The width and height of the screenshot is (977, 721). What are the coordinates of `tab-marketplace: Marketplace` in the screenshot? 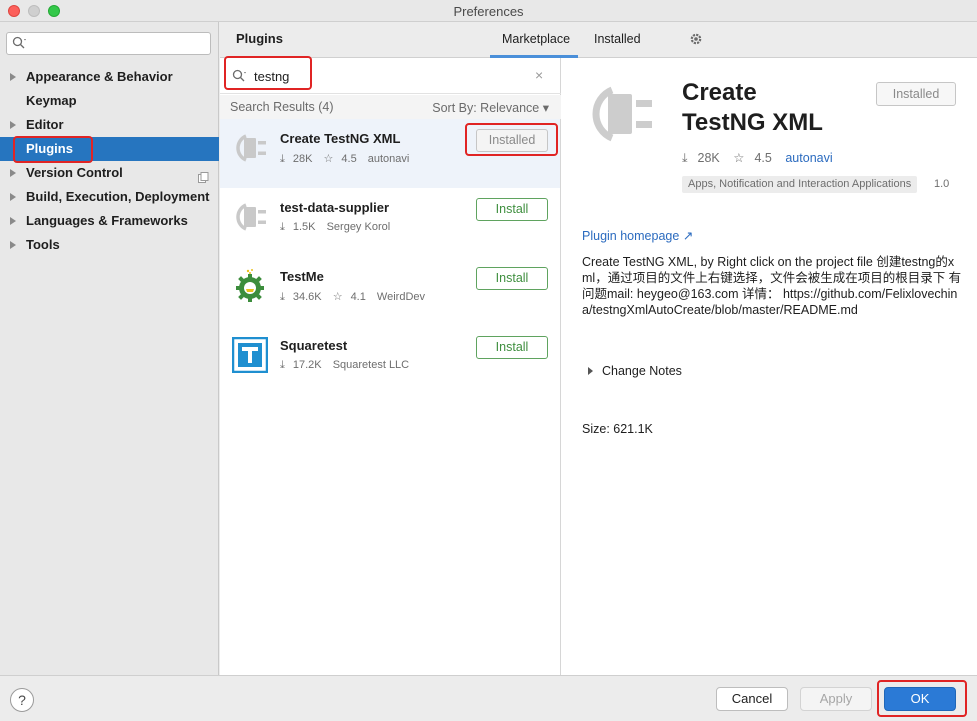 It's located at (536, 39).